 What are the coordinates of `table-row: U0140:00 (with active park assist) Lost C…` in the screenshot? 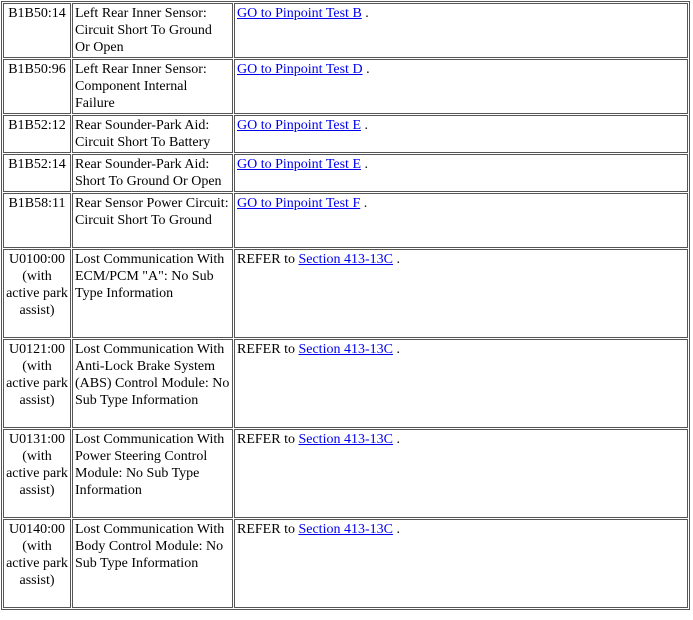 It's located at (345, 563).